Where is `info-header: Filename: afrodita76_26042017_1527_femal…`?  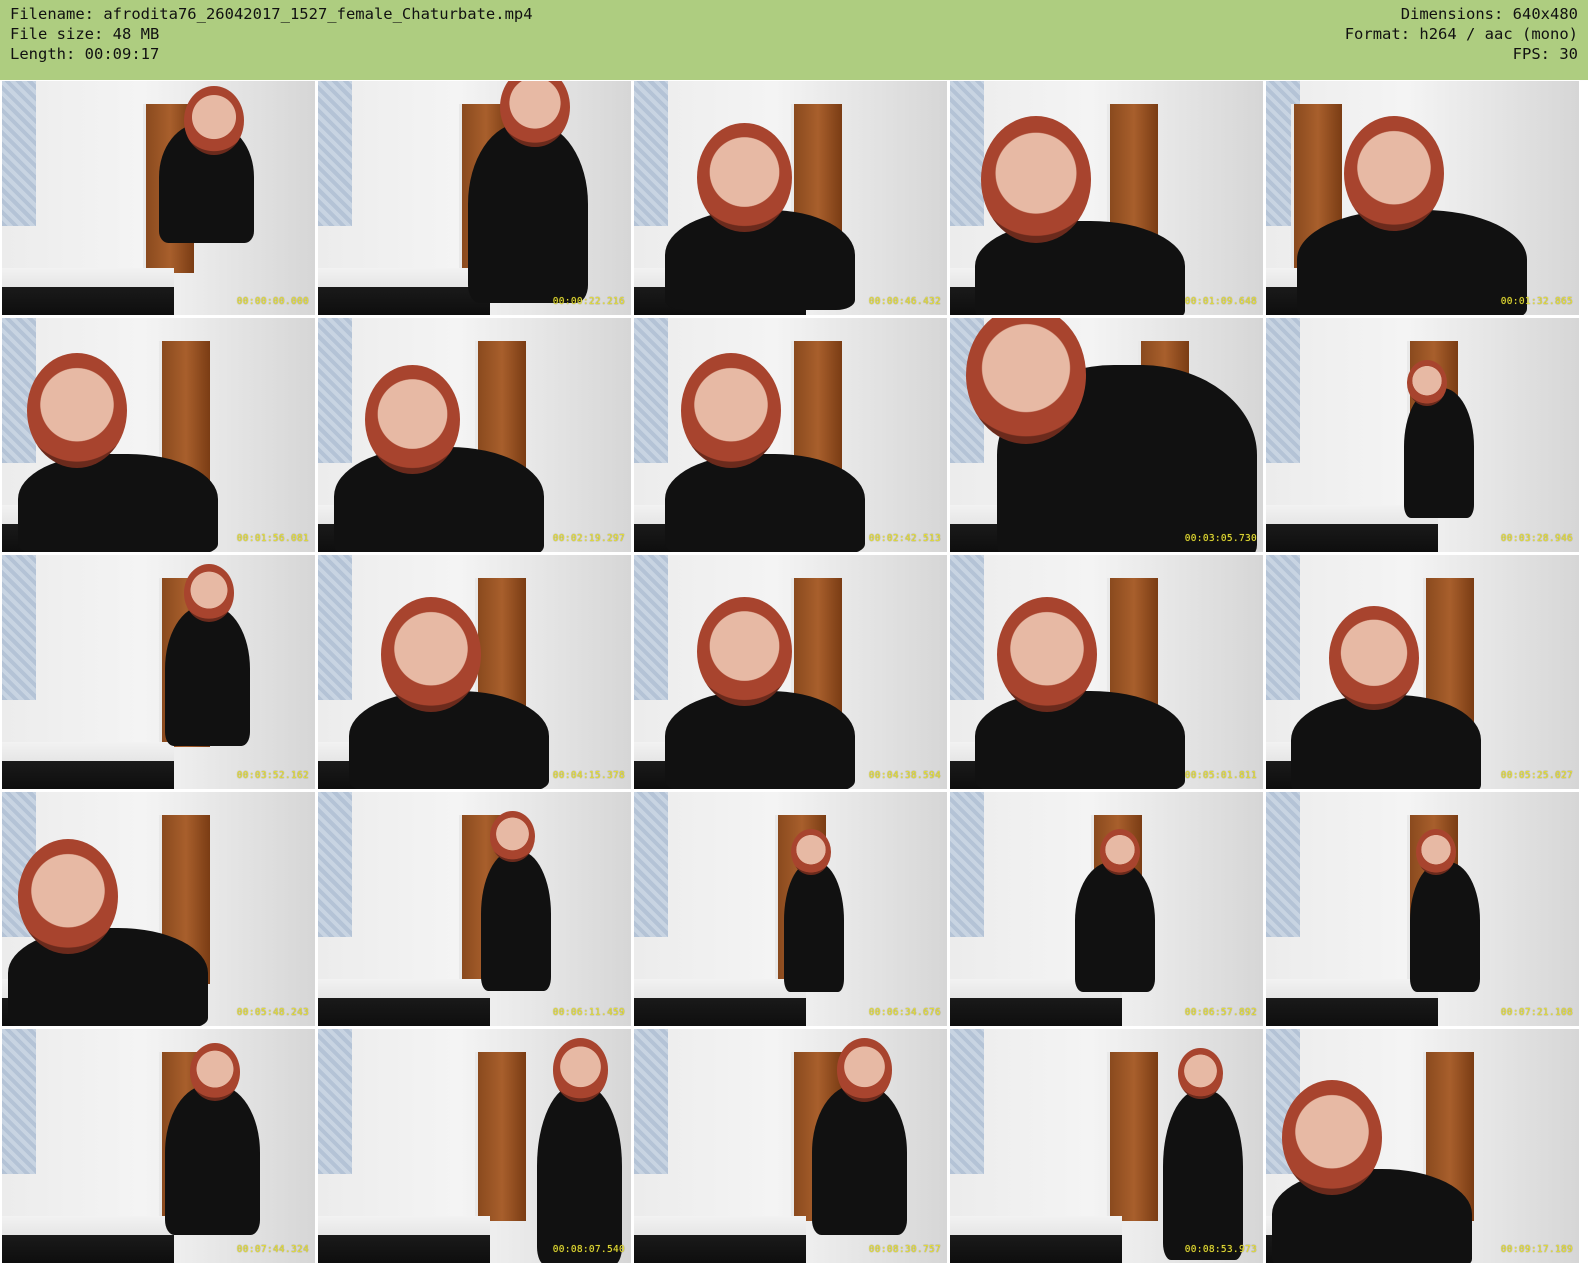 info-header: Filename: afrodita76_26042017_1527_femal… is located at coordinates (794, 40).